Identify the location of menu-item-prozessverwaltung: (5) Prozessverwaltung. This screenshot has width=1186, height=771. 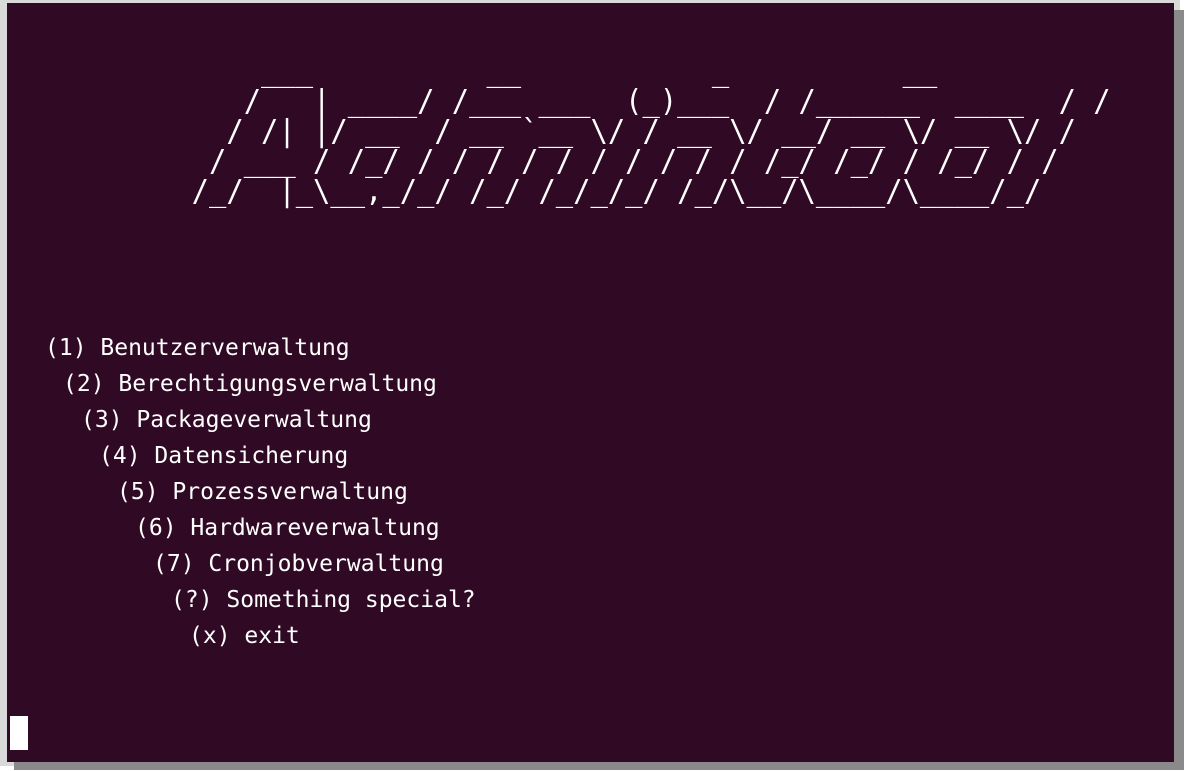
(262, 492).